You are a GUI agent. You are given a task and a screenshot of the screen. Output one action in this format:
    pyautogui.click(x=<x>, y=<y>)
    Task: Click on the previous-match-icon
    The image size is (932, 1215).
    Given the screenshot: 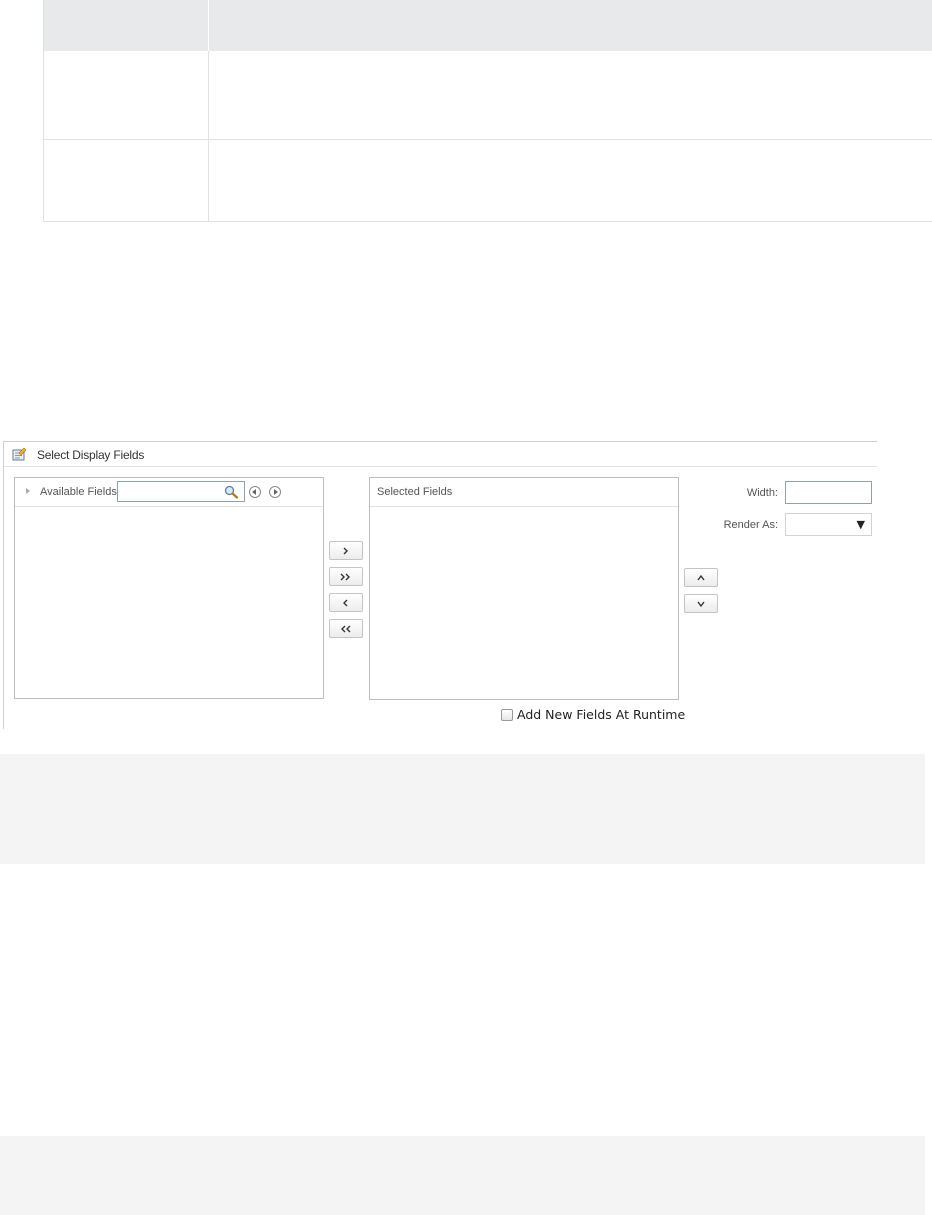 What is the action you would take?
    pyautogui.click(x=255, y=492)
    